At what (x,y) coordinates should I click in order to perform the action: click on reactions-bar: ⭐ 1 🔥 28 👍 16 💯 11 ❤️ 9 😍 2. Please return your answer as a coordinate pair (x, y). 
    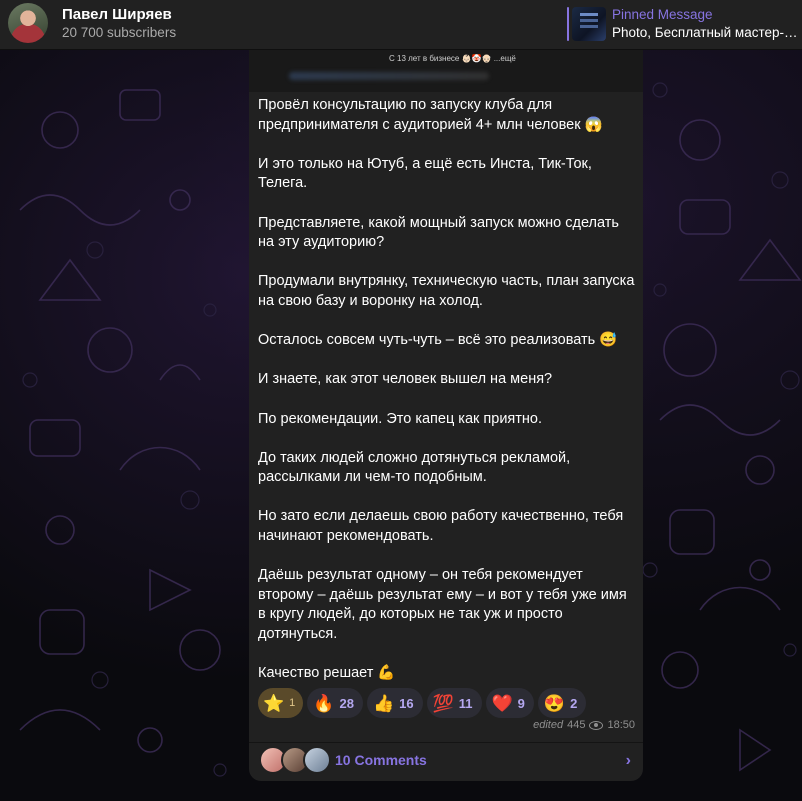
    Looking at the image, I should click on (422, 703).